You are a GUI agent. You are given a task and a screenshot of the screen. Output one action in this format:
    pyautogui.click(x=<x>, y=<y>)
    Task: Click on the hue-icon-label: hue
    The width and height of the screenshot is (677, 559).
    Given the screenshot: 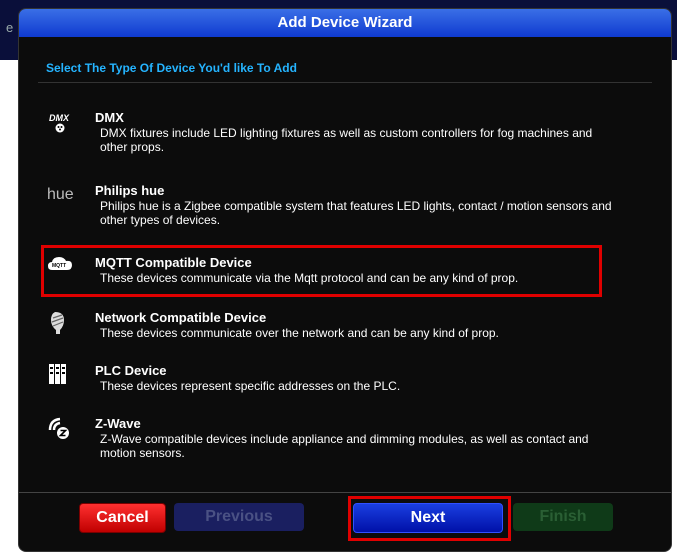 What is the action you would take?
    pyautogui.click(x=60, y=194)
    